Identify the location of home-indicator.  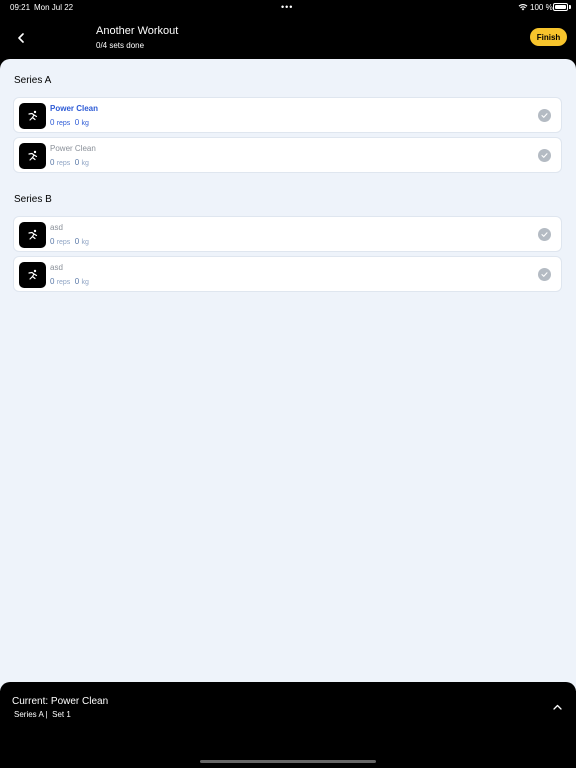
(288, 761).